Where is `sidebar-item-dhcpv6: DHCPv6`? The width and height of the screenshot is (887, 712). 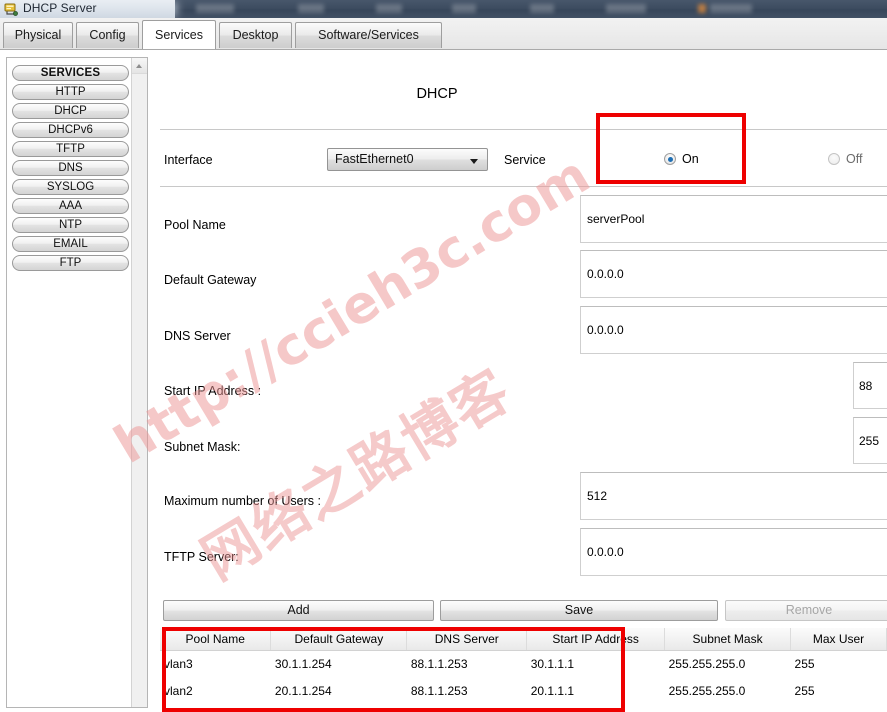
sidebar-item-dhcpv6: DHCPv6 is located at coordinates (70, 130).